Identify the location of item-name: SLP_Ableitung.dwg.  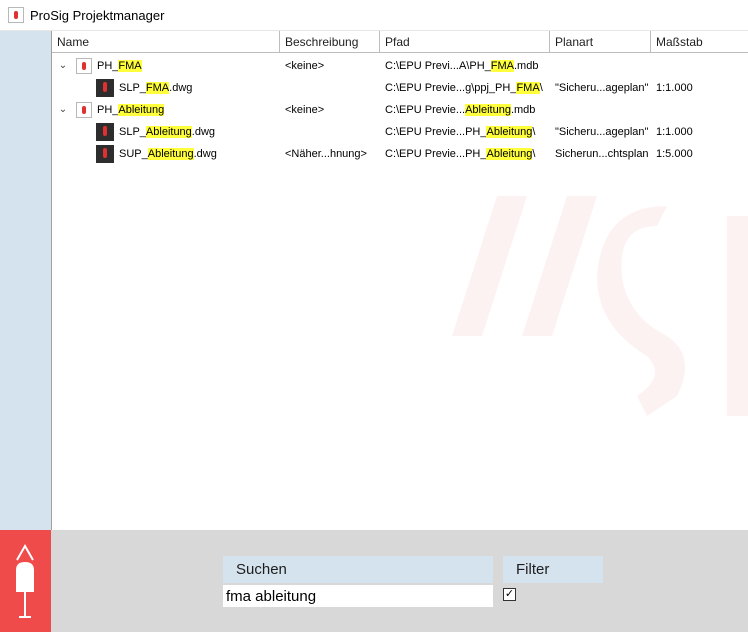
(167, 132).